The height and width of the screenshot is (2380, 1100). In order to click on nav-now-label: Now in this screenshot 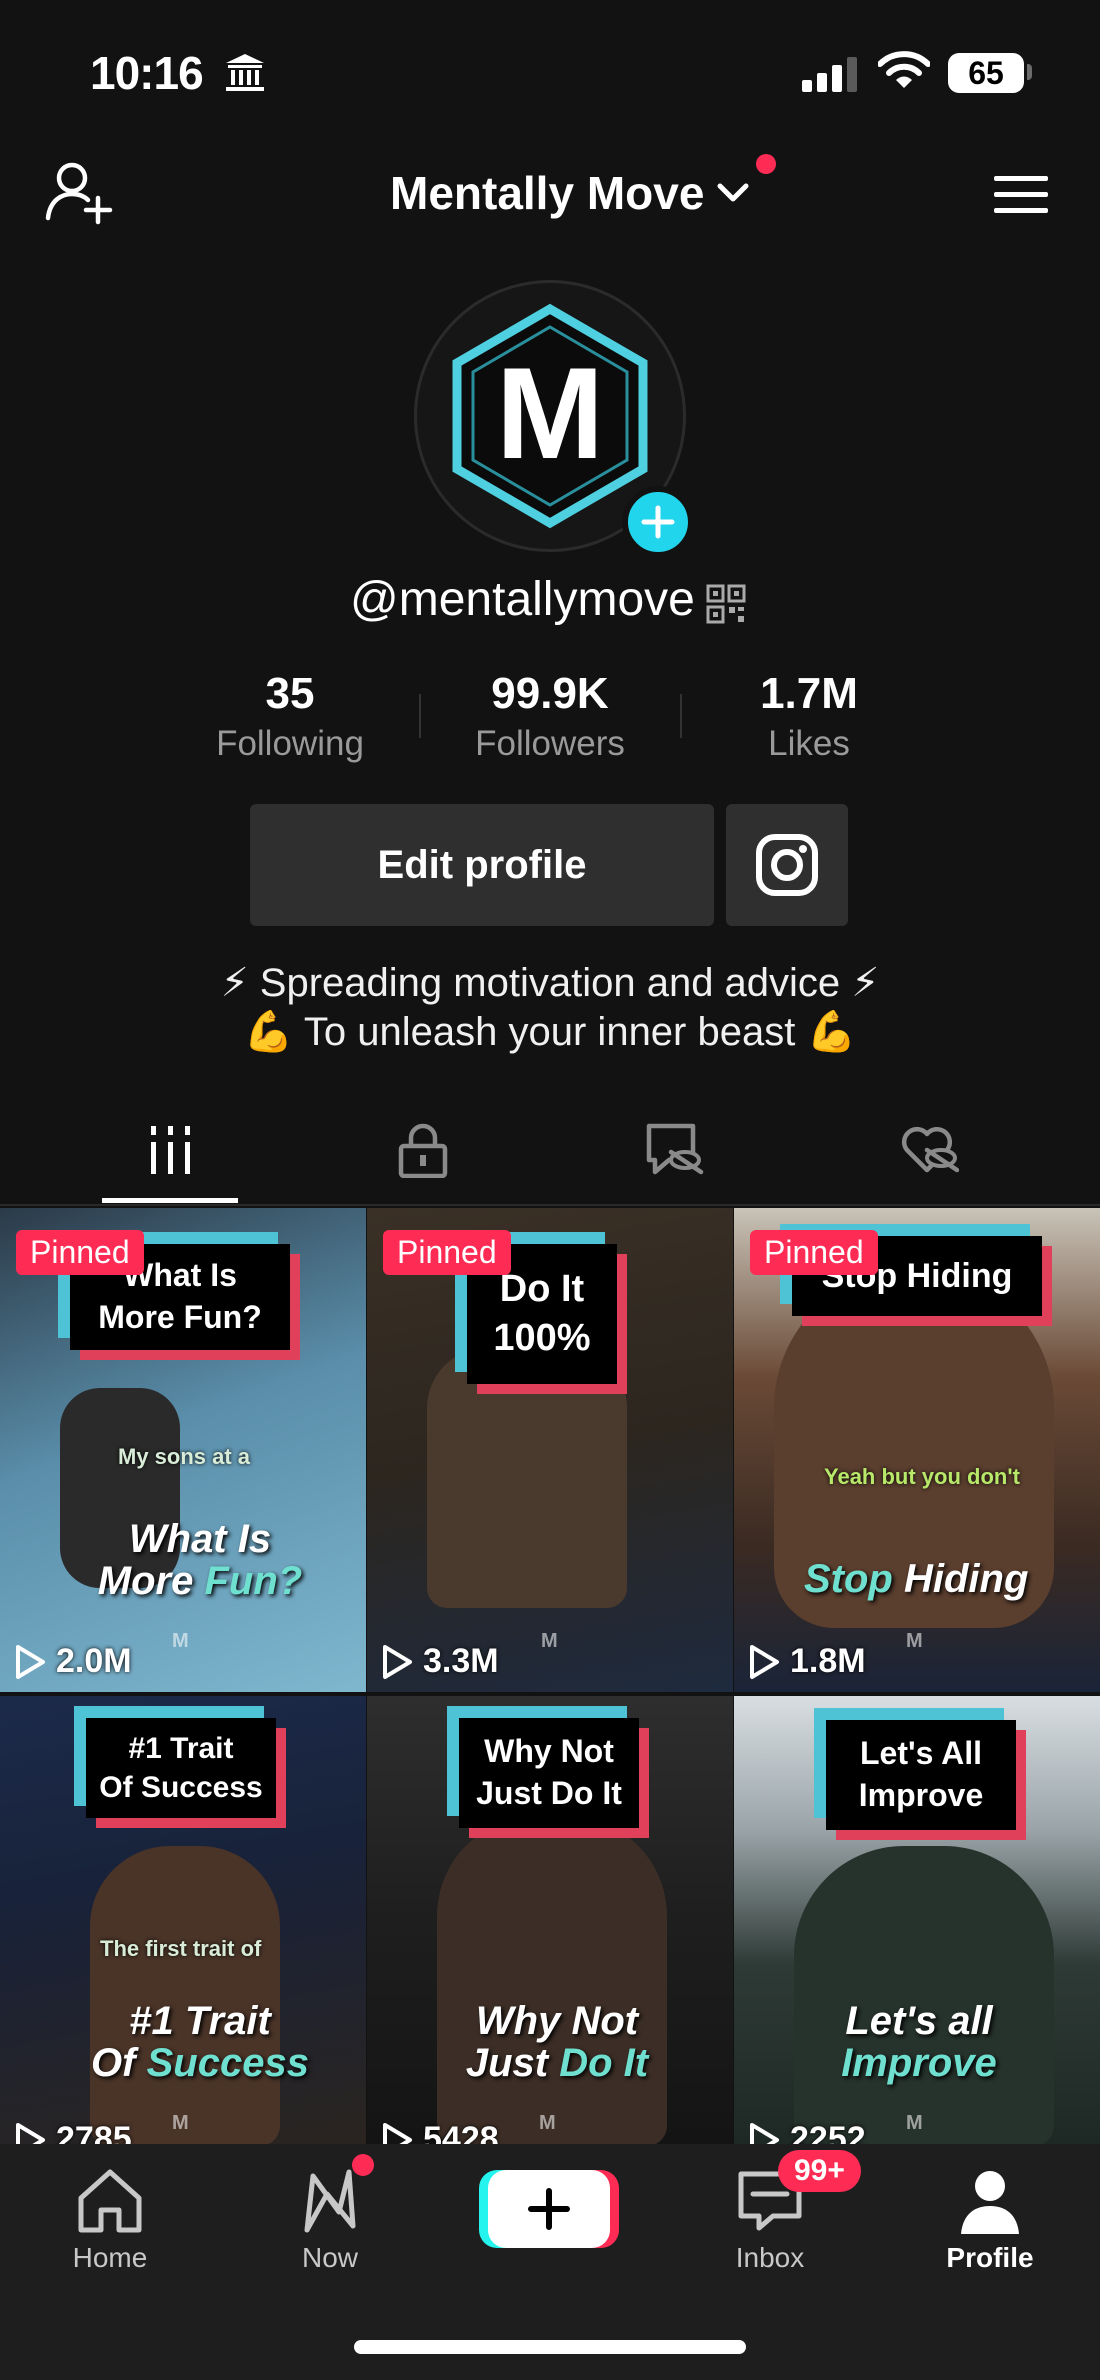, I will do `click(329, 2257)`.